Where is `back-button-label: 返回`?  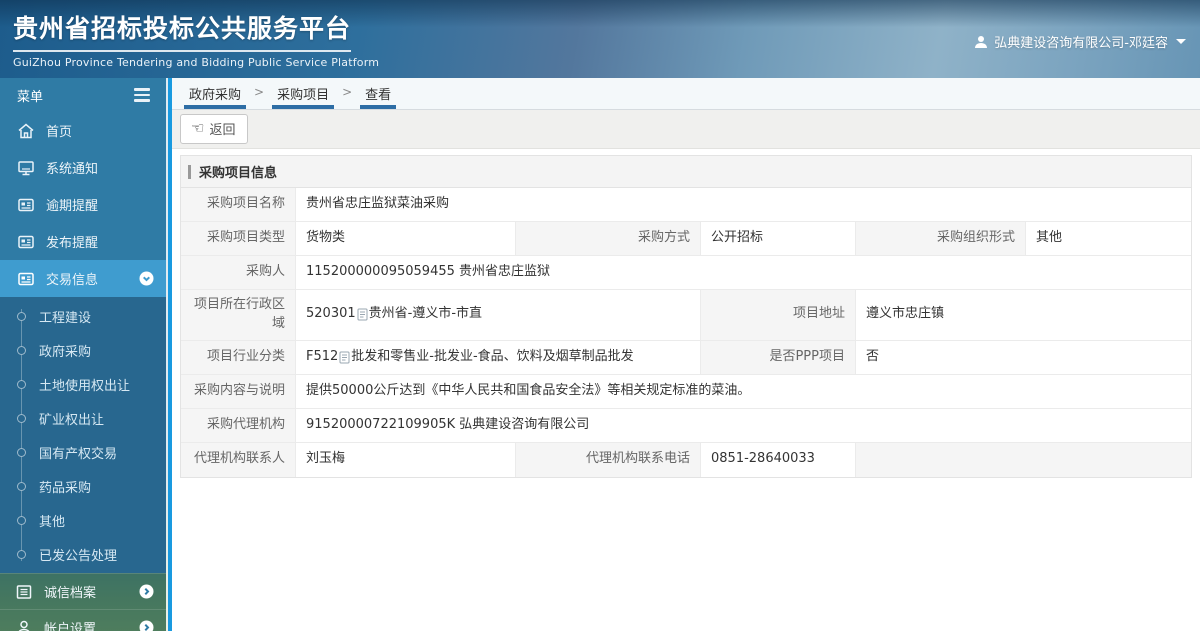 back-button-label: 返回 is located at coordinates (222, 129).